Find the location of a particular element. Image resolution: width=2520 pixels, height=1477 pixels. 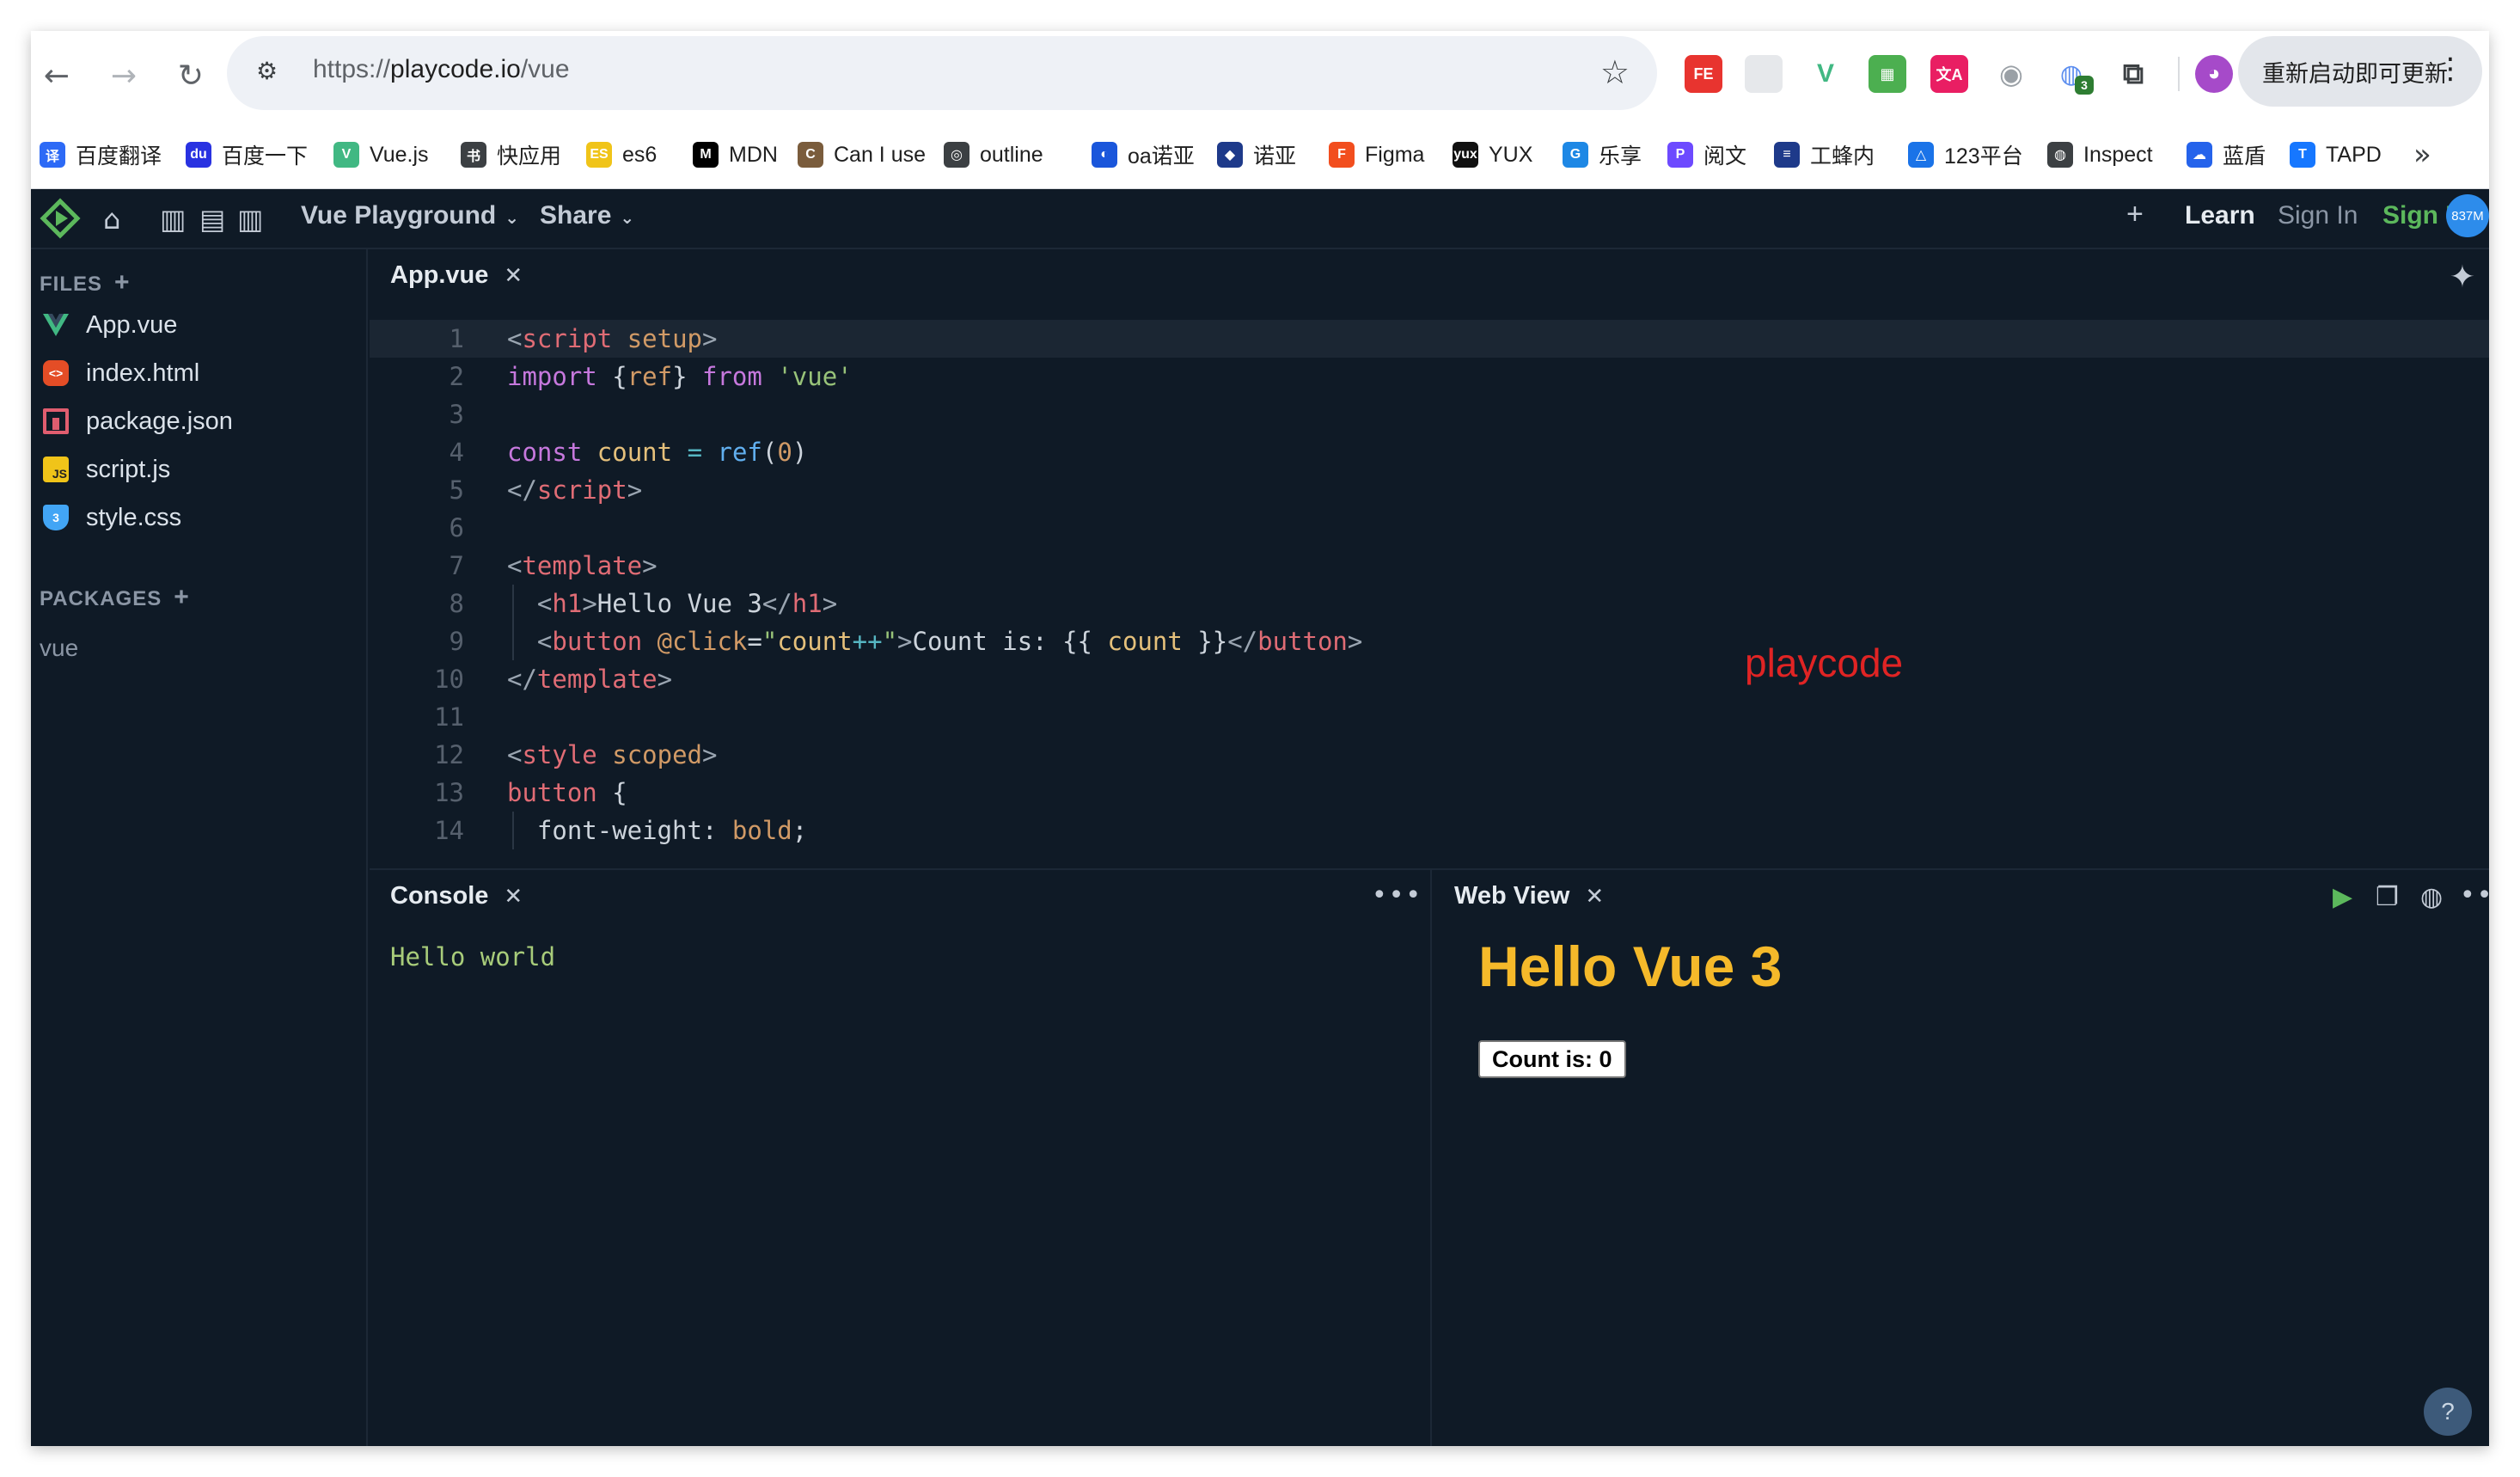

indent-guide is located at coordinates (513, 830).